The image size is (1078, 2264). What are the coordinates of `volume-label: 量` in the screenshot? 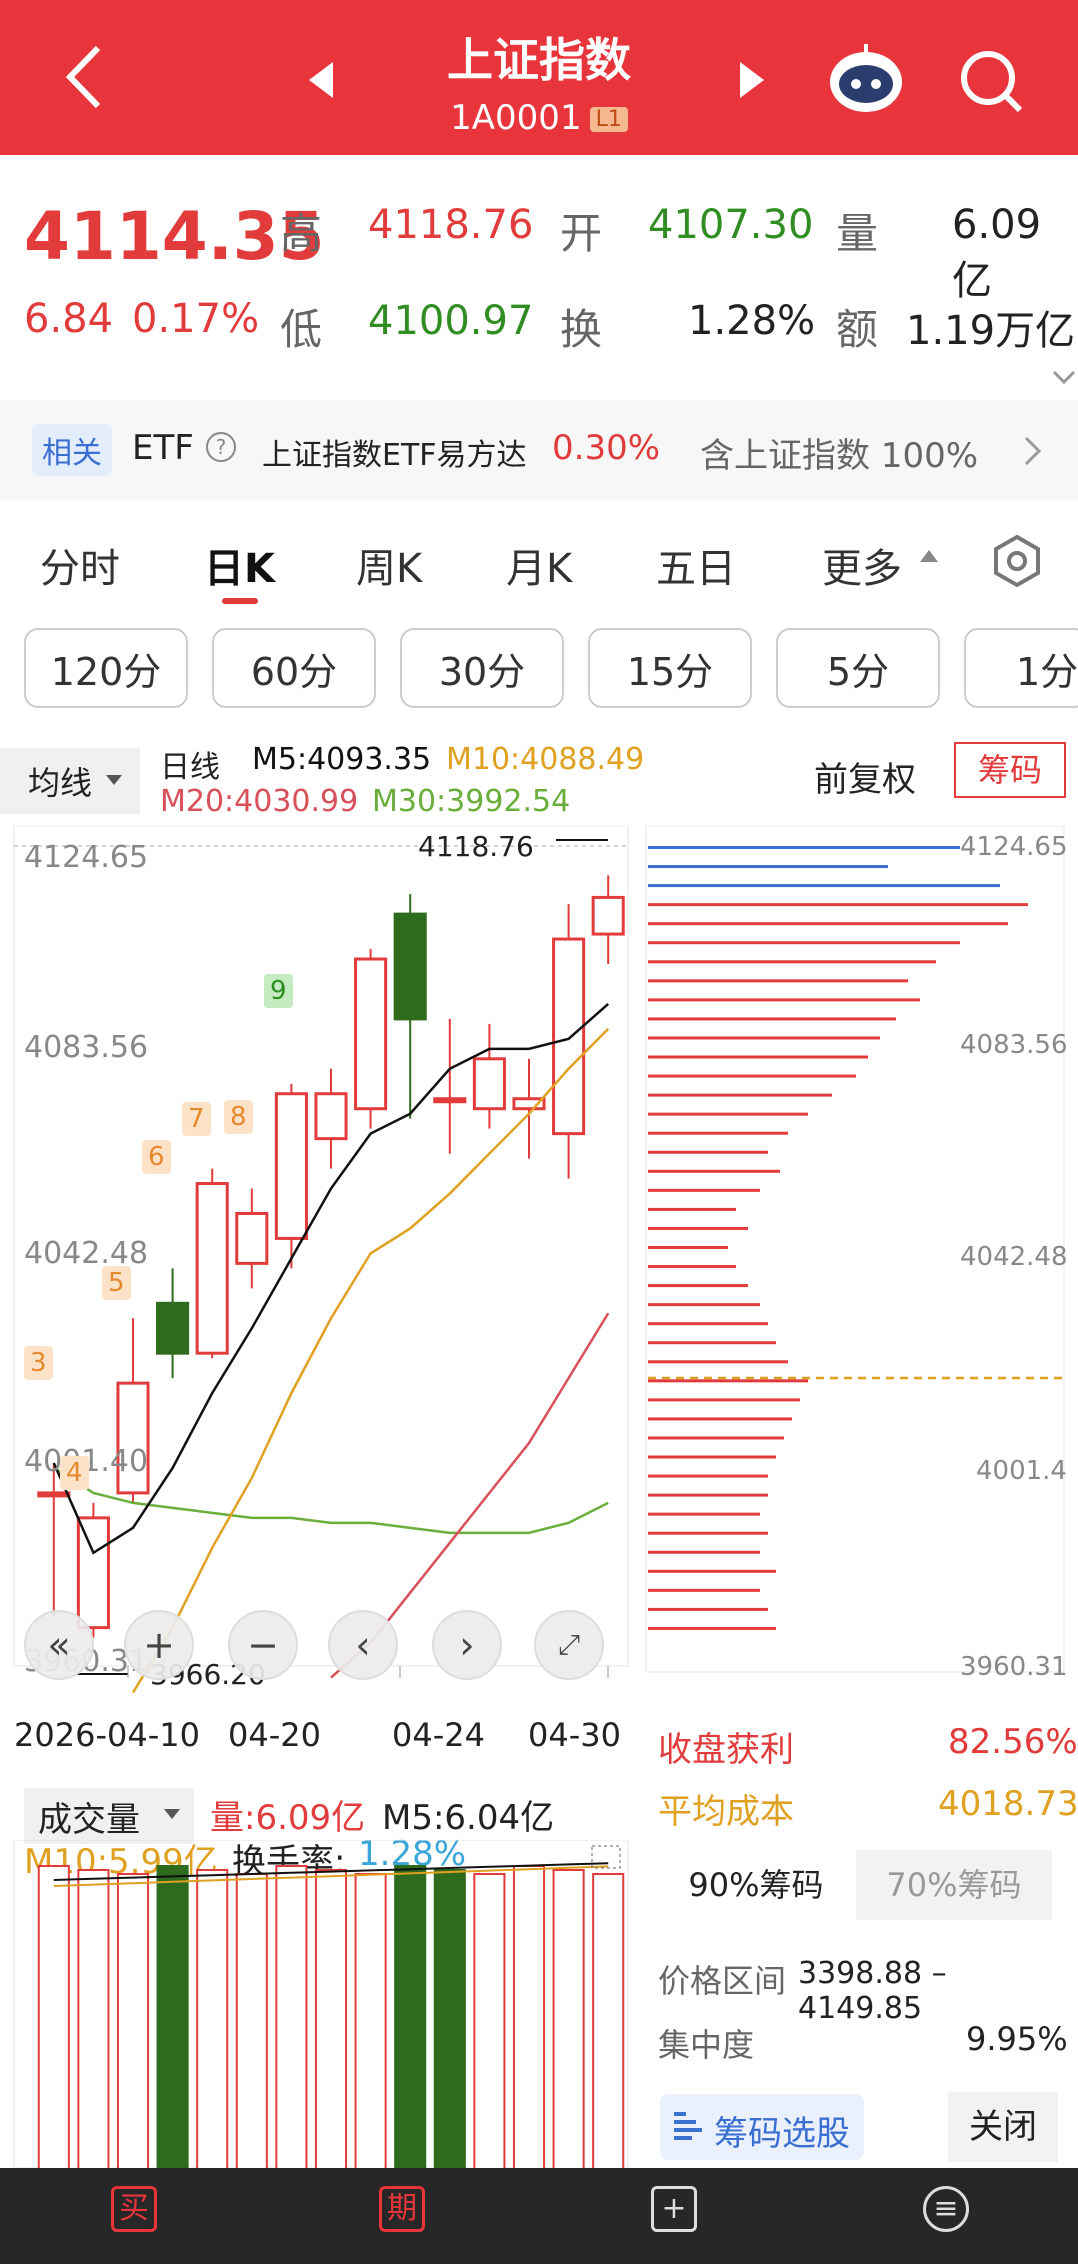 It's located at (857, 233).